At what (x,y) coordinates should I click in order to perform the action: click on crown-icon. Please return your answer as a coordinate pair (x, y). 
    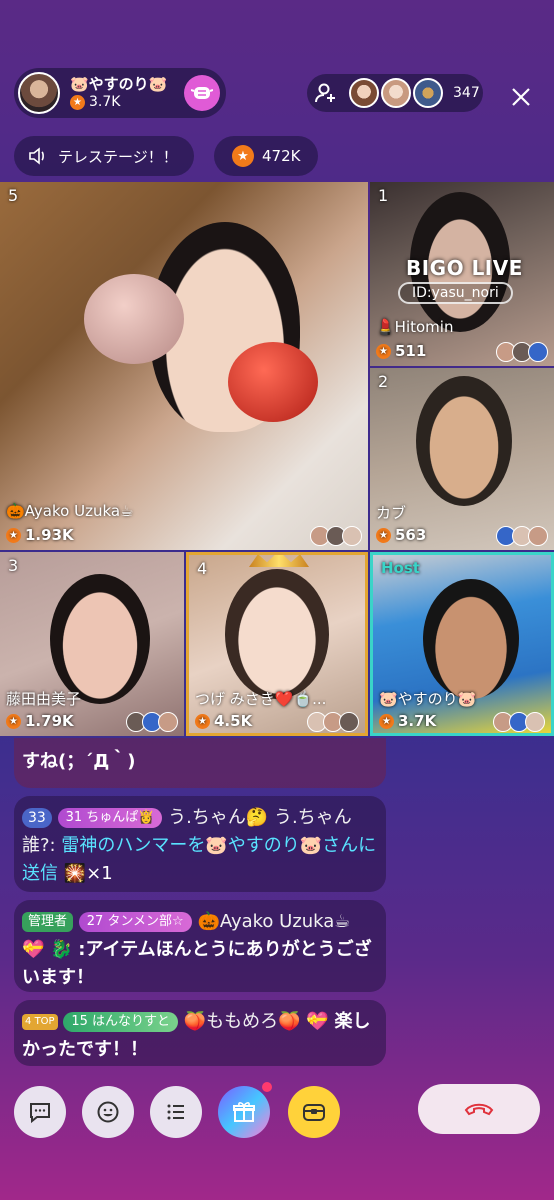
    Looking at the image, I should click on (279, 561).